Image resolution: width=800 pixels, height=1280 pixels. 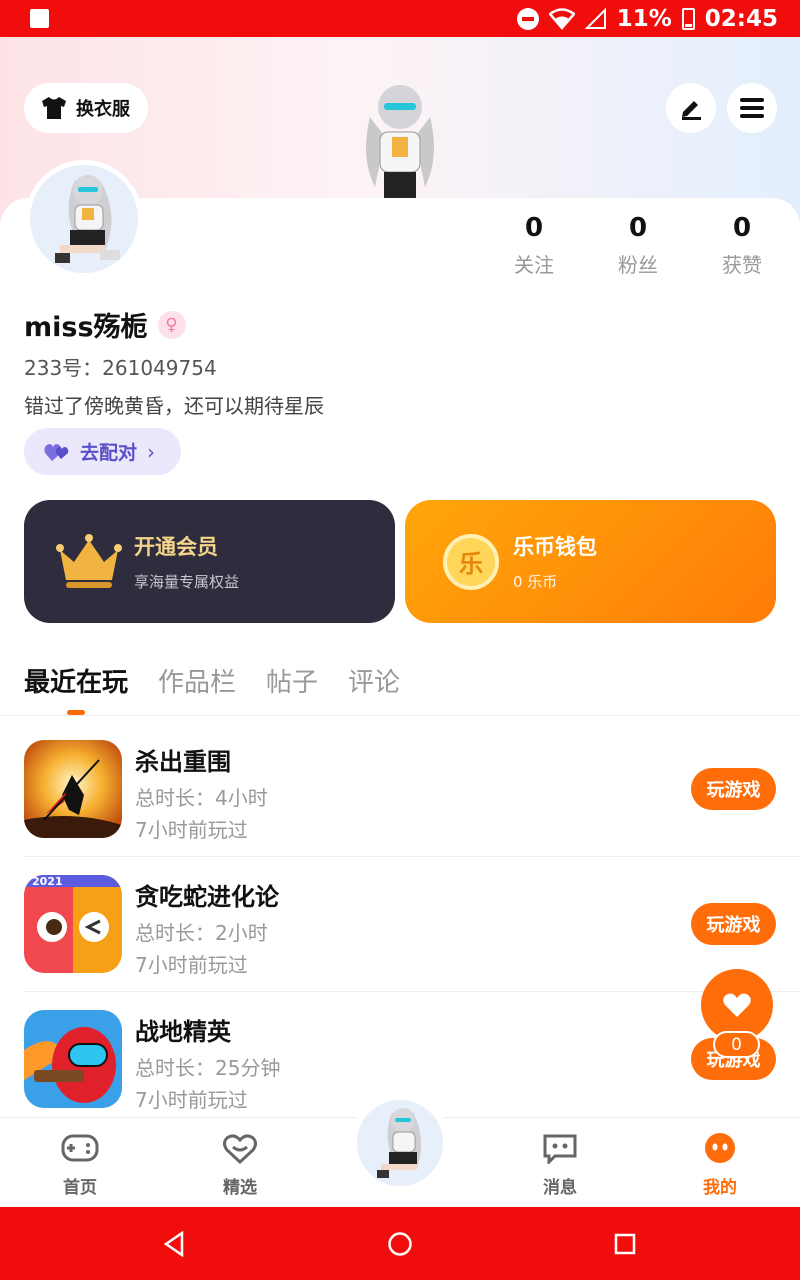 I want to click on avatar, so click(x=84, y=219).